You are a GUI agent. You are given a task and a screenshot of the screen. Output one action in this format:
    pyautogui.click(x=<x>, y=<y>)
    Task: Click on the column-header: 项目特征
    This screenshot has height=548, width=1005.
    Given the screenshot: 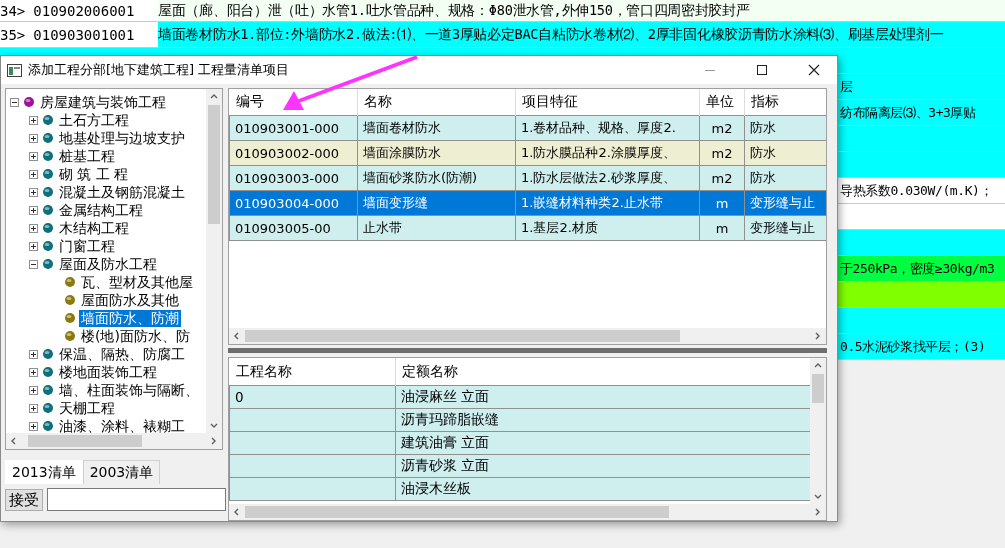 What is the action you would take?
    pyautogui.click(x=607, y=102)
    